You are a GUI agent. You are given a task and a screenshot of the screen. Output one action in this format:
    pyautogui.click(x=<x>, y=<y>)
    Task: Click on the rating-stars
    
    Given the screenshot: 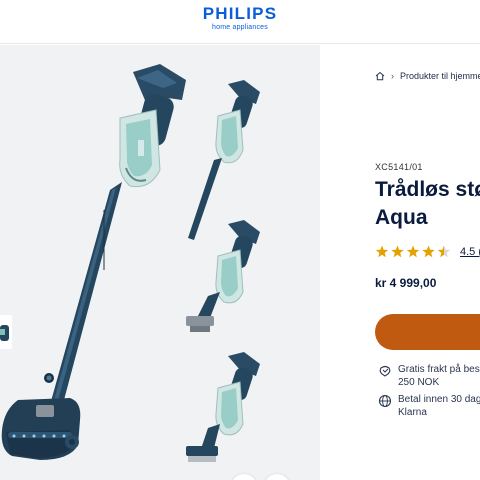 What is the action you would take?
    pyautogui.click(x=413, y=251)
    